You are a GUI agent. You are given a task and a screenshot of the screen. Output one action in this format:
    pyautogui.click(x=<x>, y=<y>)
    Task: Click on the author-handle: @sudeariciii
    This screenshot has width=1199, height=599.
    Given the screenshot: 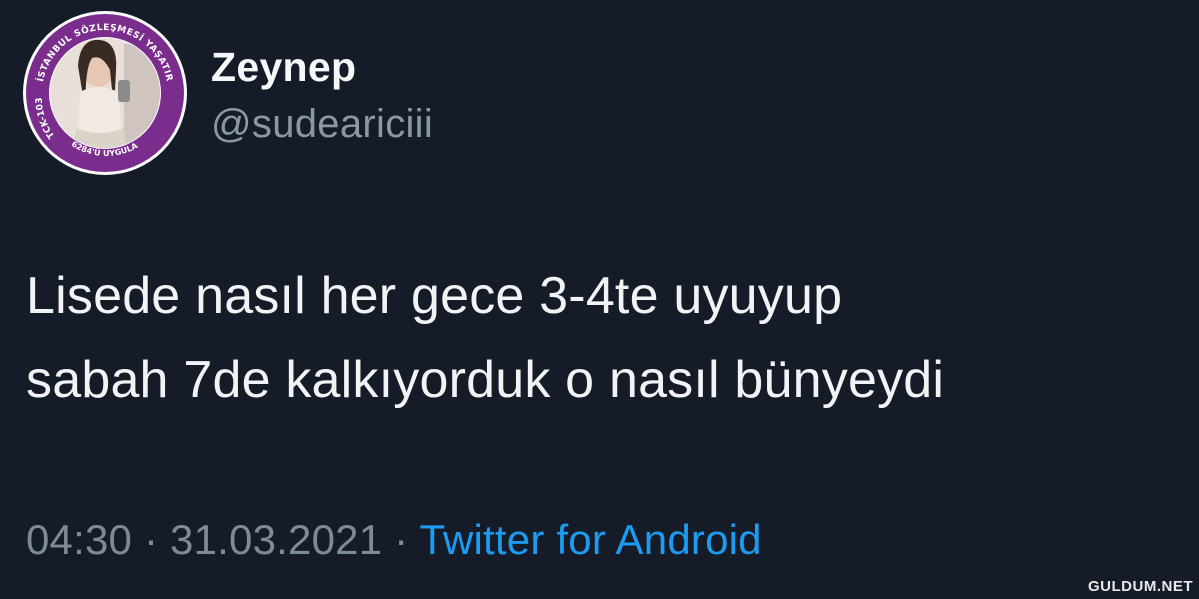 What is the action you would take?
    pyautogui.click(x=322, y=124)
    